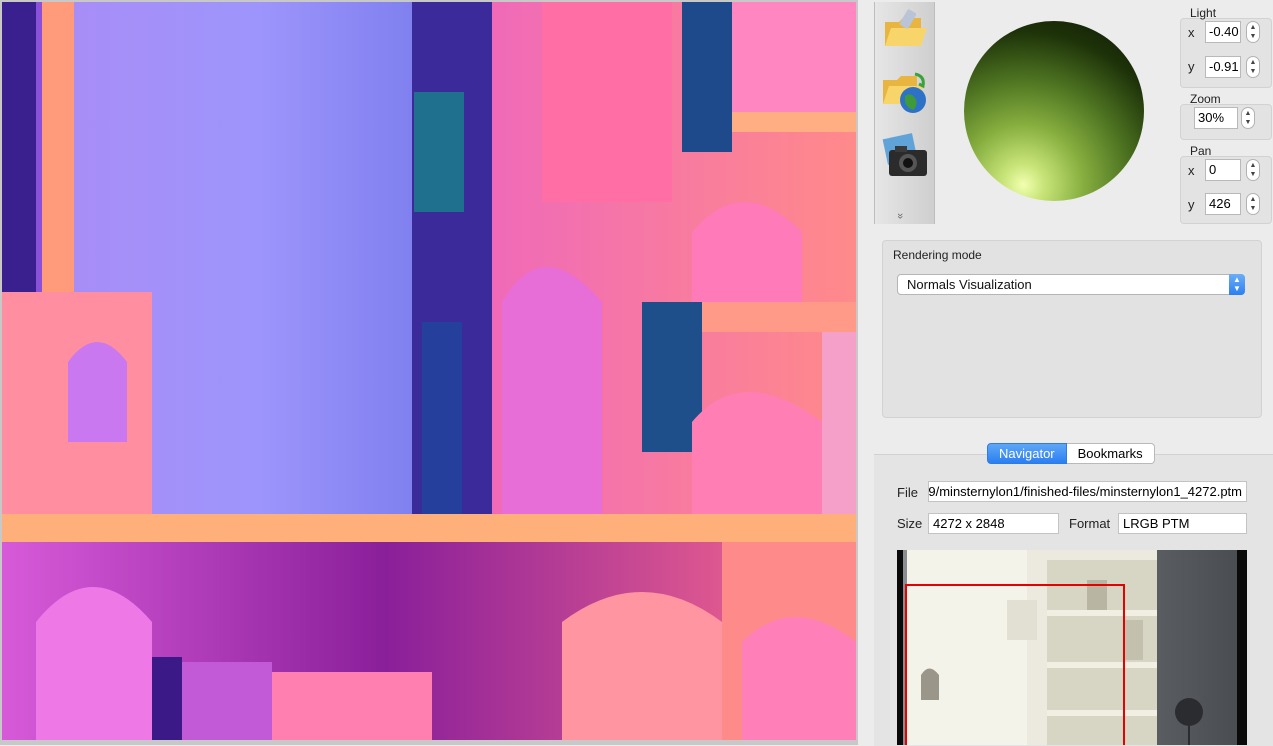 This screenshot has width=1273, height=746. What do you see at coordinates (1223, 32) in the screenshot?
I see `light-x-input: -0.40` at bounding box center [1223, 32].